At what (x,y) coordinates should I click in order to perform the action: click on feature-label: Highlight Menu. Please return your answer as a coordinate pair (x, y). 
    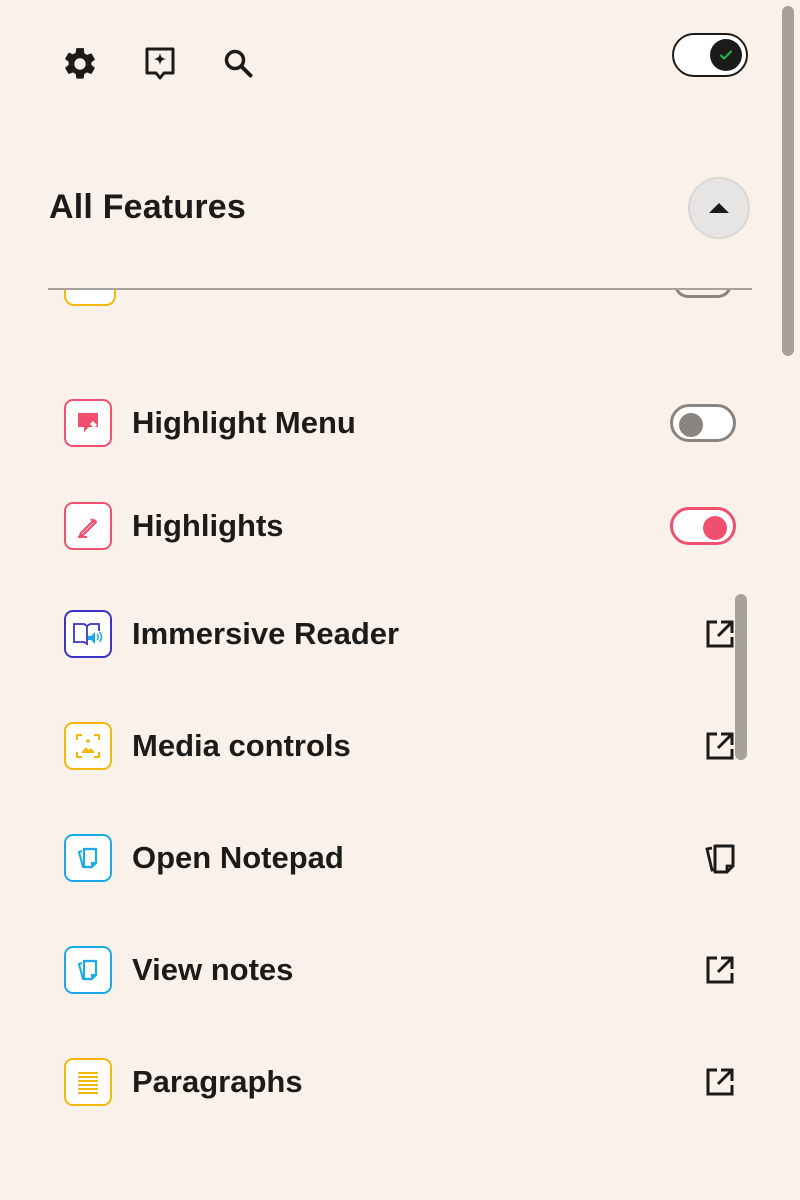
    Looking at the image, I should click on (244, 422).